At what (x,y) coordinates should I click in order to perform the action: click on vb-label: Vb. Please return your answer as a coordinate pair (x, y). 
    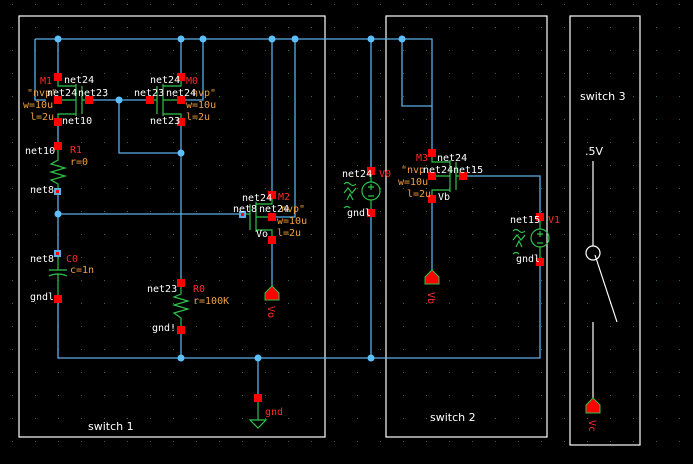
    Looking at the image, I should click on (430, 298).